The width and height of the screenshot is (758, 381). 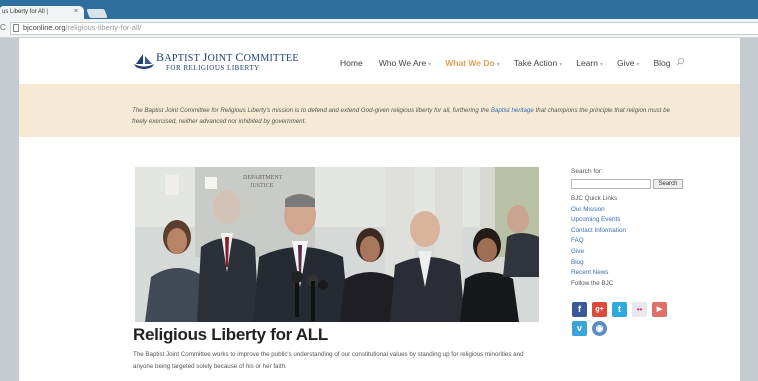 I want to click on tab-strip: us Liberty for All | ×, so click(x=379, y=9).